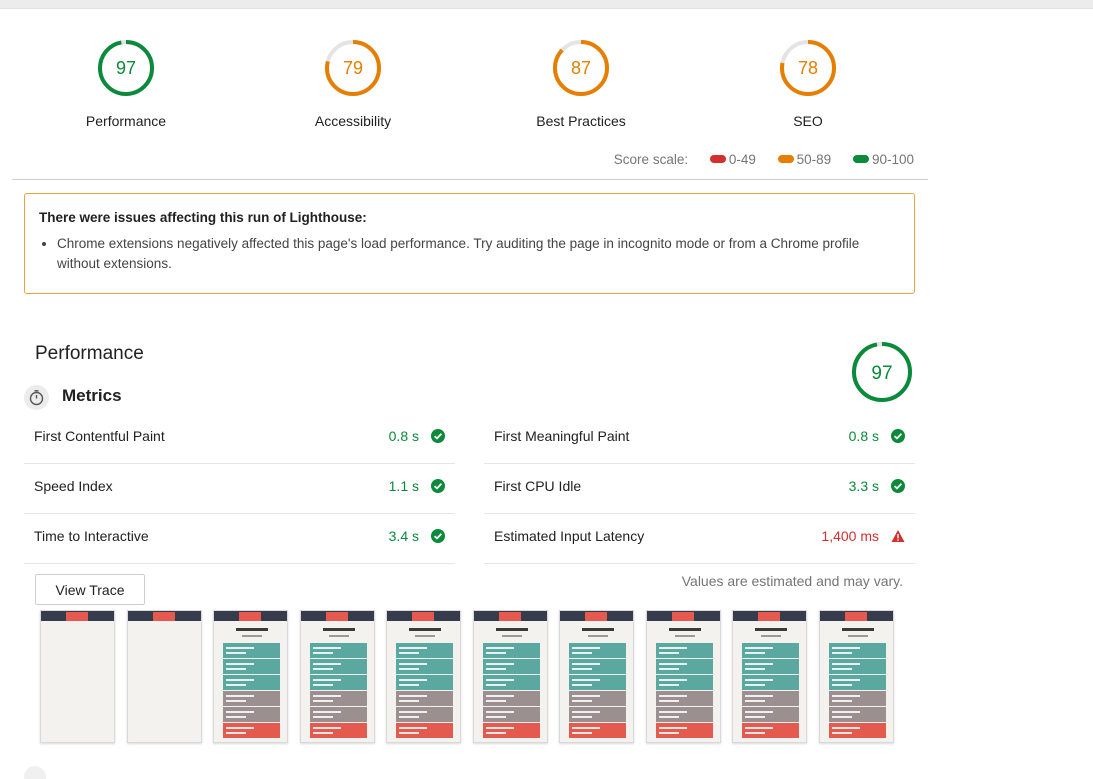  What do you see at coordinates (239, 439) in the screenshot?
I see `metric-first-contentful-paint: First Contentful Paint 0.8 s` at bounding box center [239, 439].